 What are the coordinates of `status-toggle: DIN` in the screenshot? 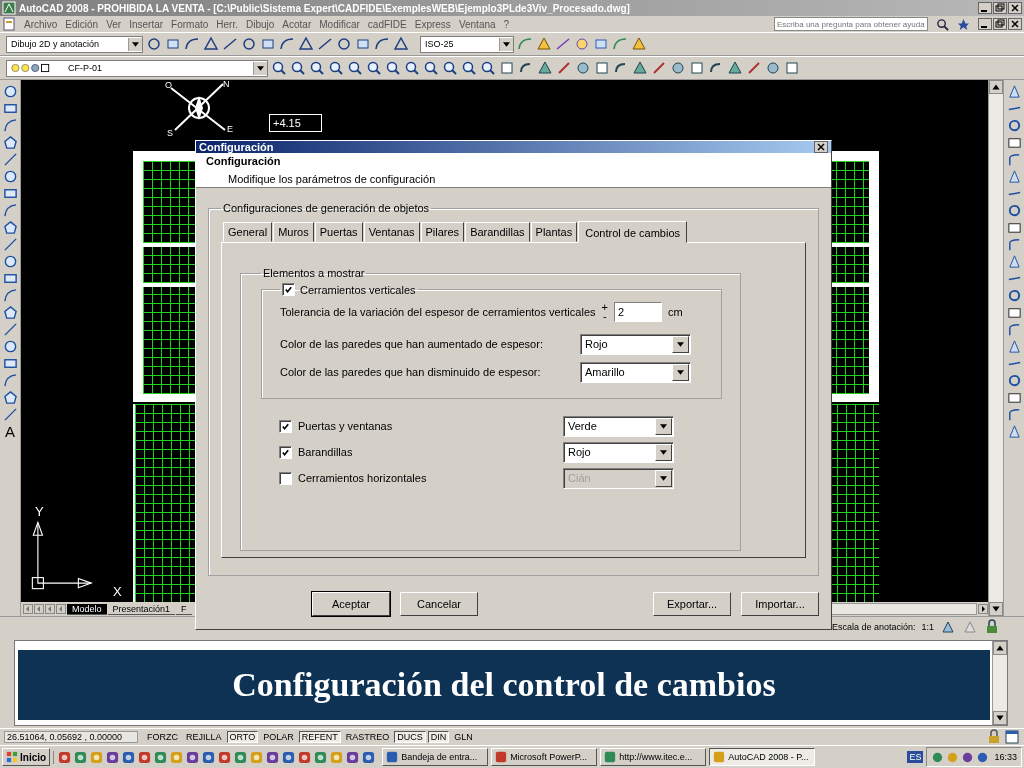 It's located at (438, 737).